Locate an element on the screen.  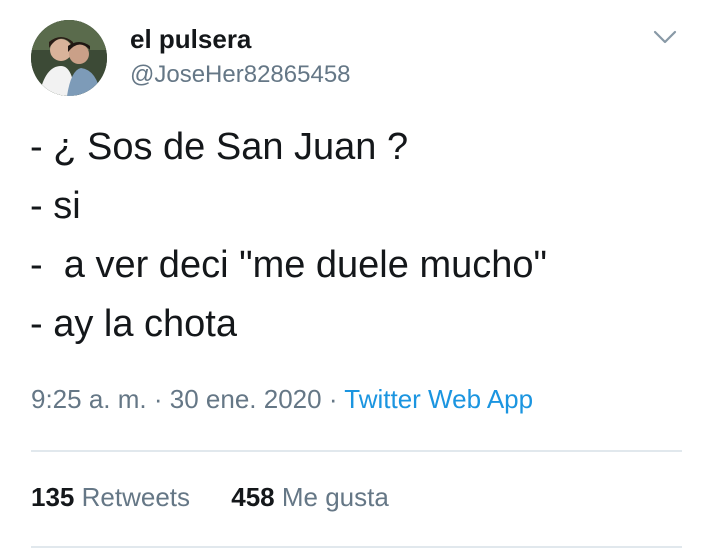
likes-stat: 458 Me gusta is located at coordinates (310, 497).